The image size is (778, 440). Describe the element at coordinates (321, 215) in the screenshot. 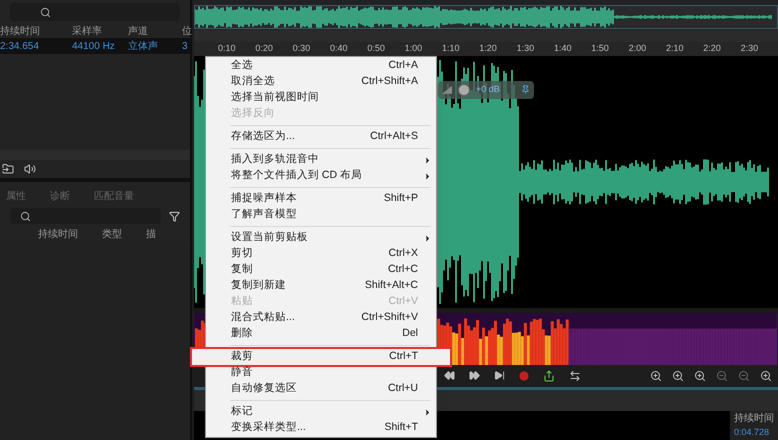

I see `menu-item: 了解声音模型` at that location.